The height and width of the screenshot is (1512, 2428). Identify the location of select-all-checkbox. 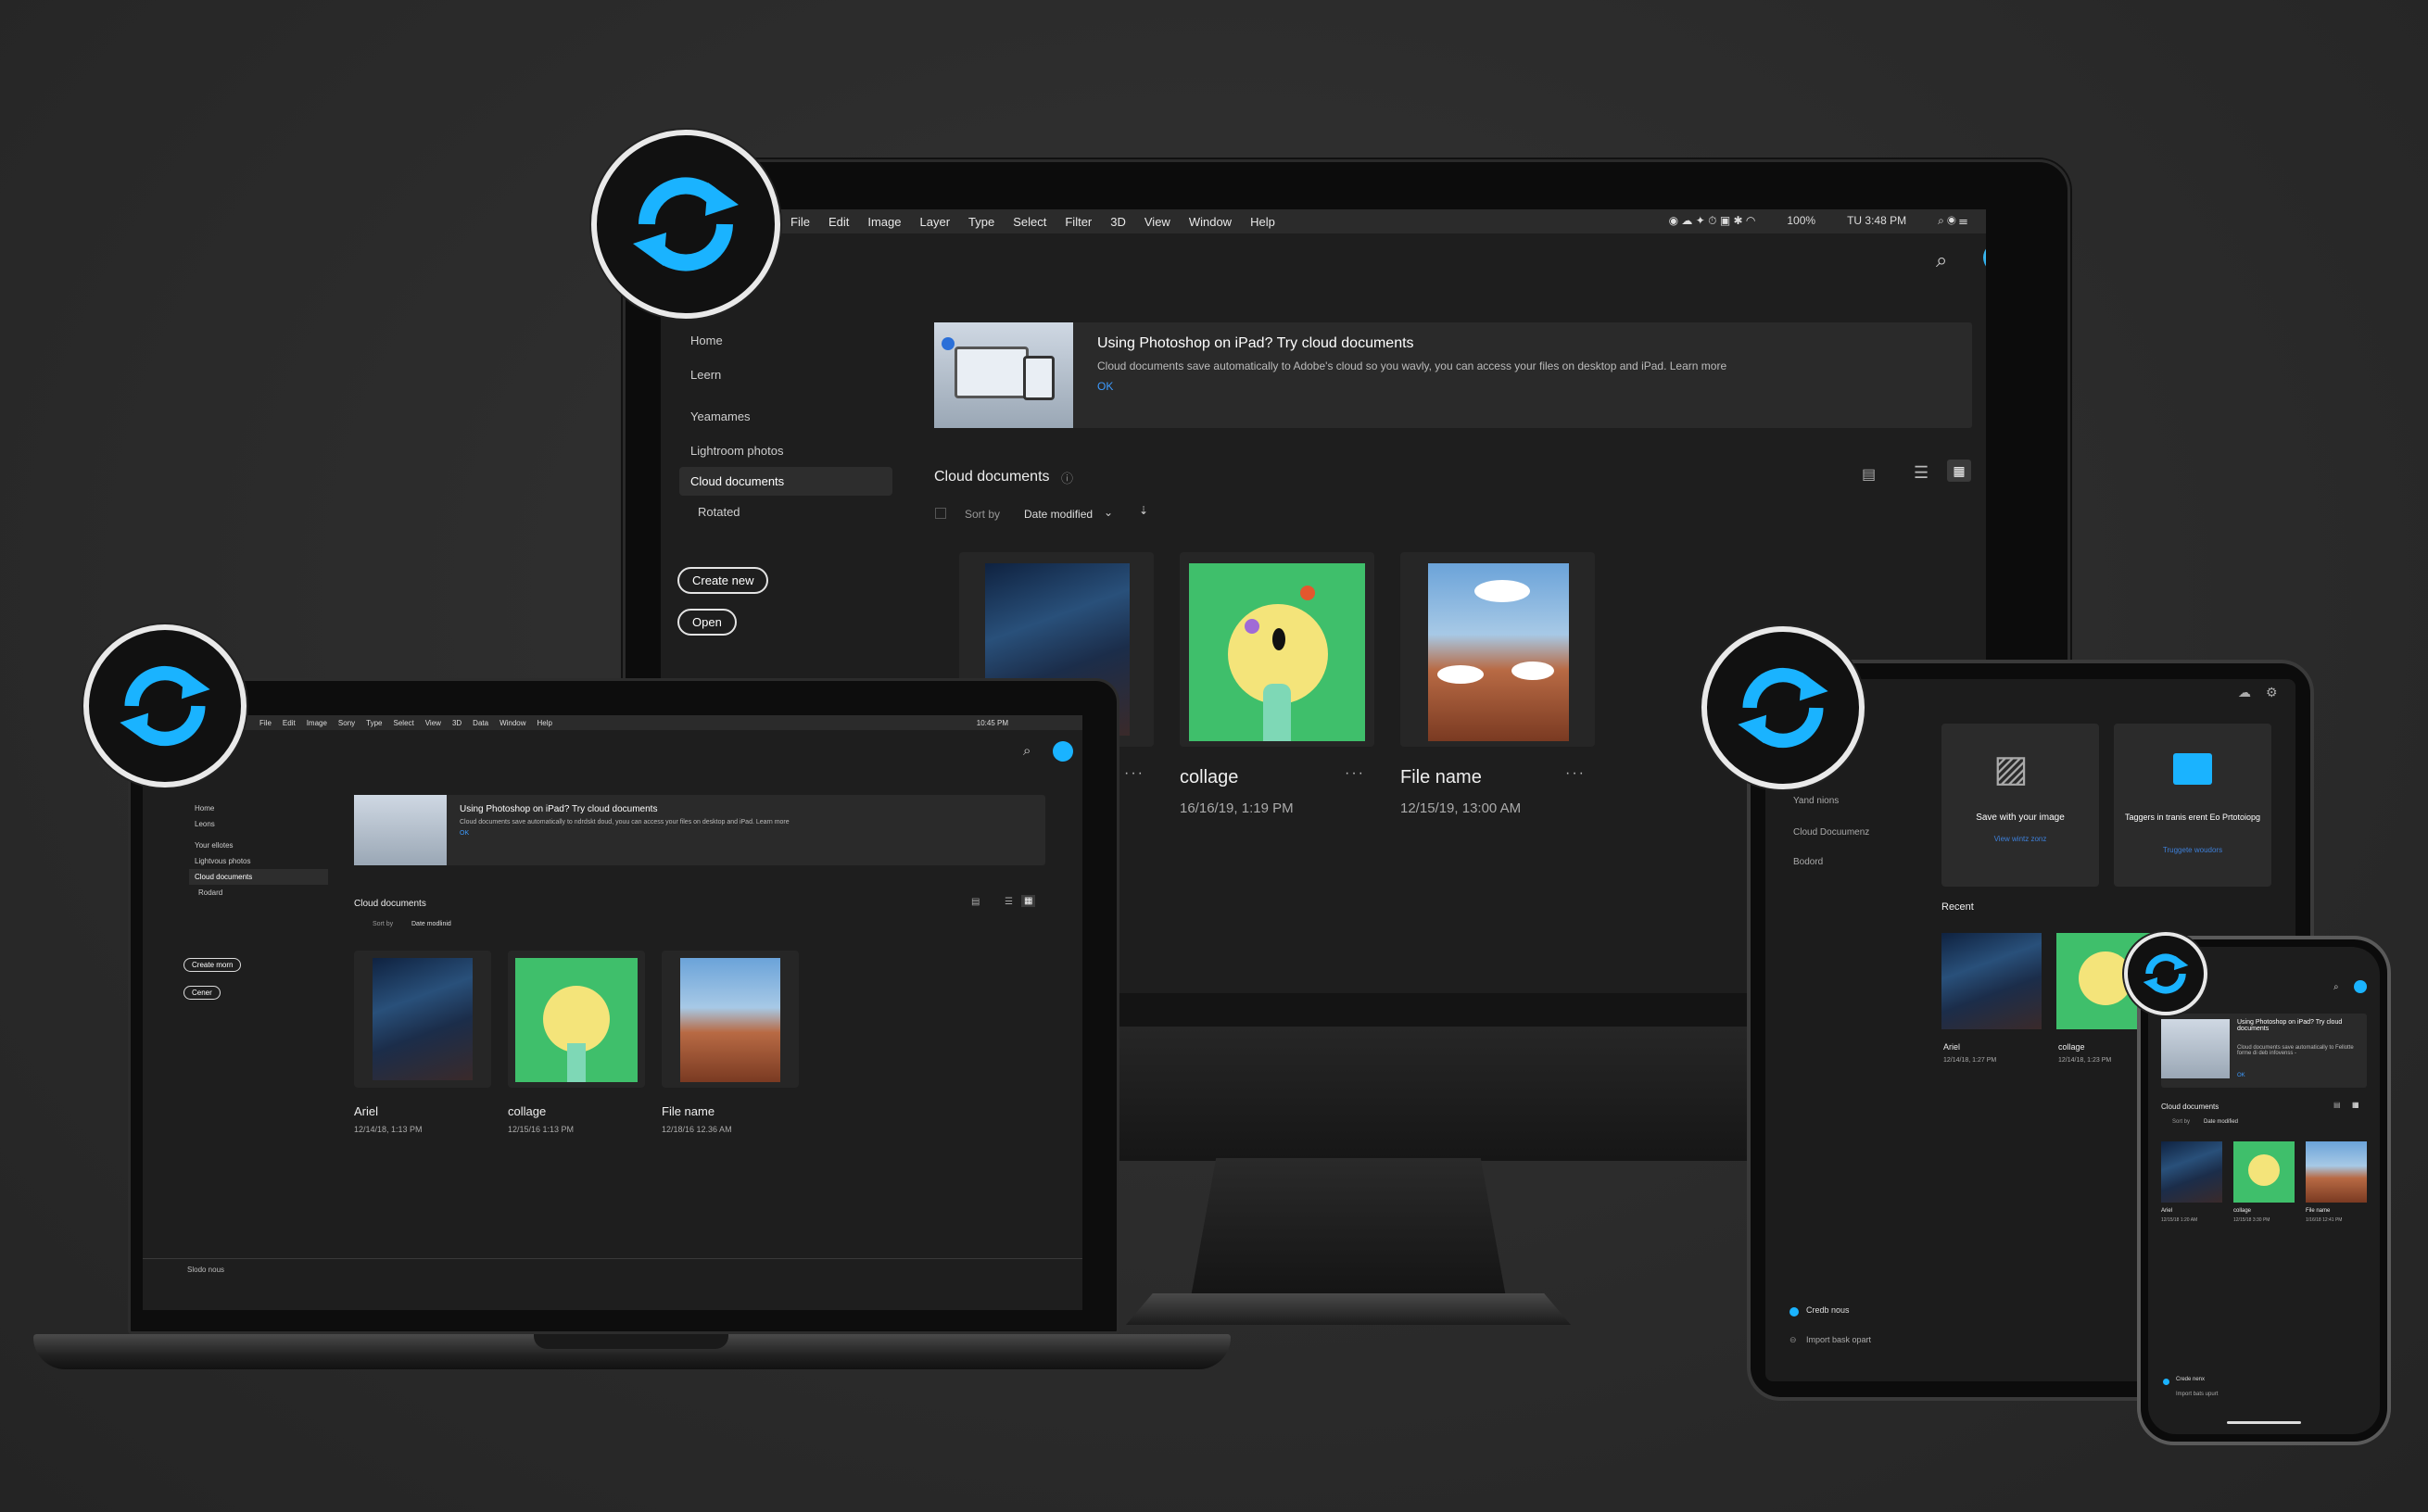
(940, 513).